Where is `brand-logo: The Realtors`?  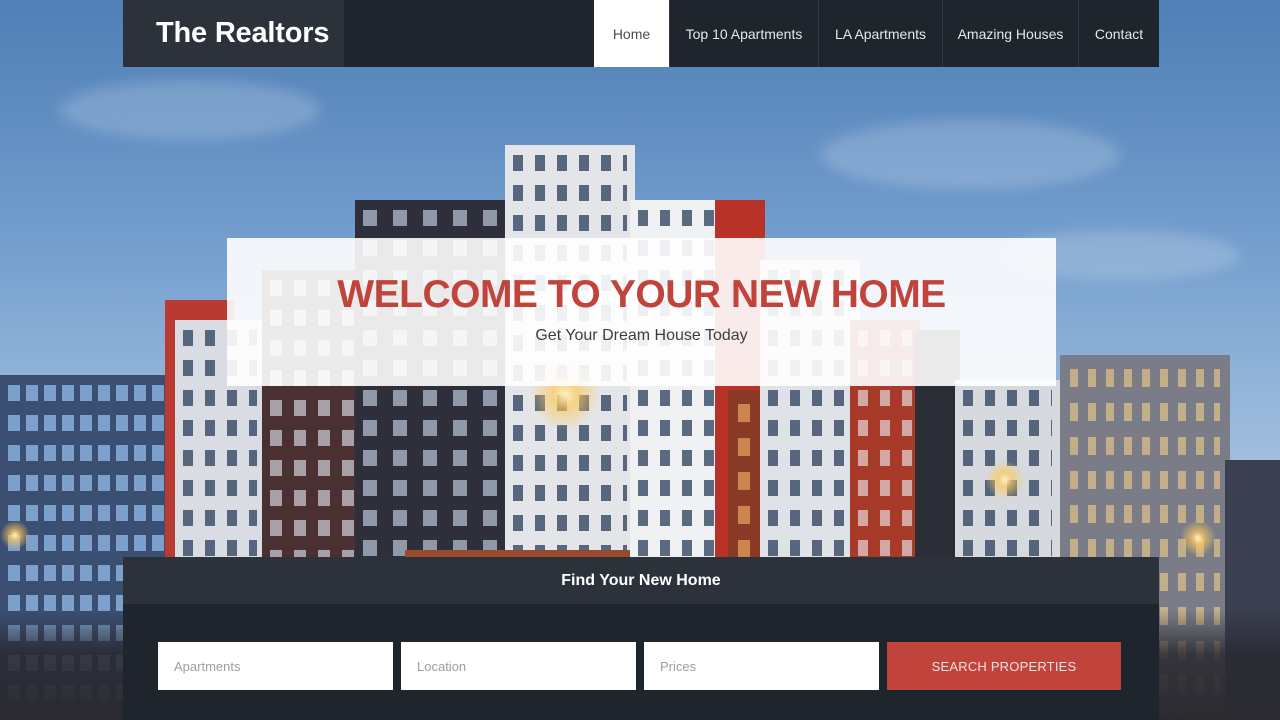 brand-logo: The Realtors is located at coordinates (233, 33).